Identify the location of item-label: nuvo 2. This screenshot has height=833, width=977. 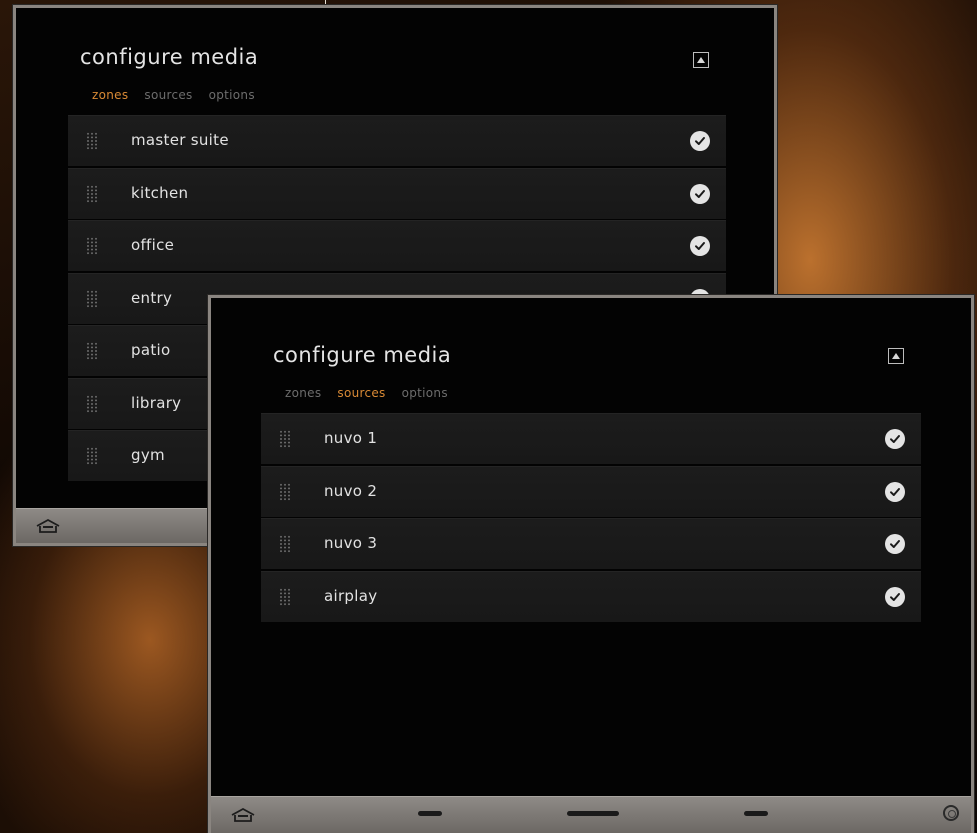
(351, 490).